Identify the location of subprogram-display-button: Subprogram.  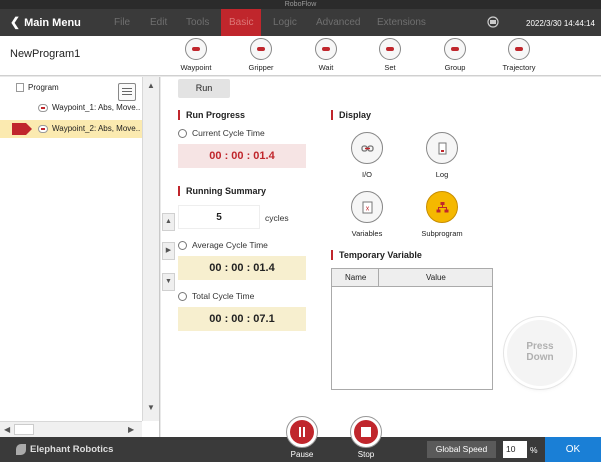
(442, 214).